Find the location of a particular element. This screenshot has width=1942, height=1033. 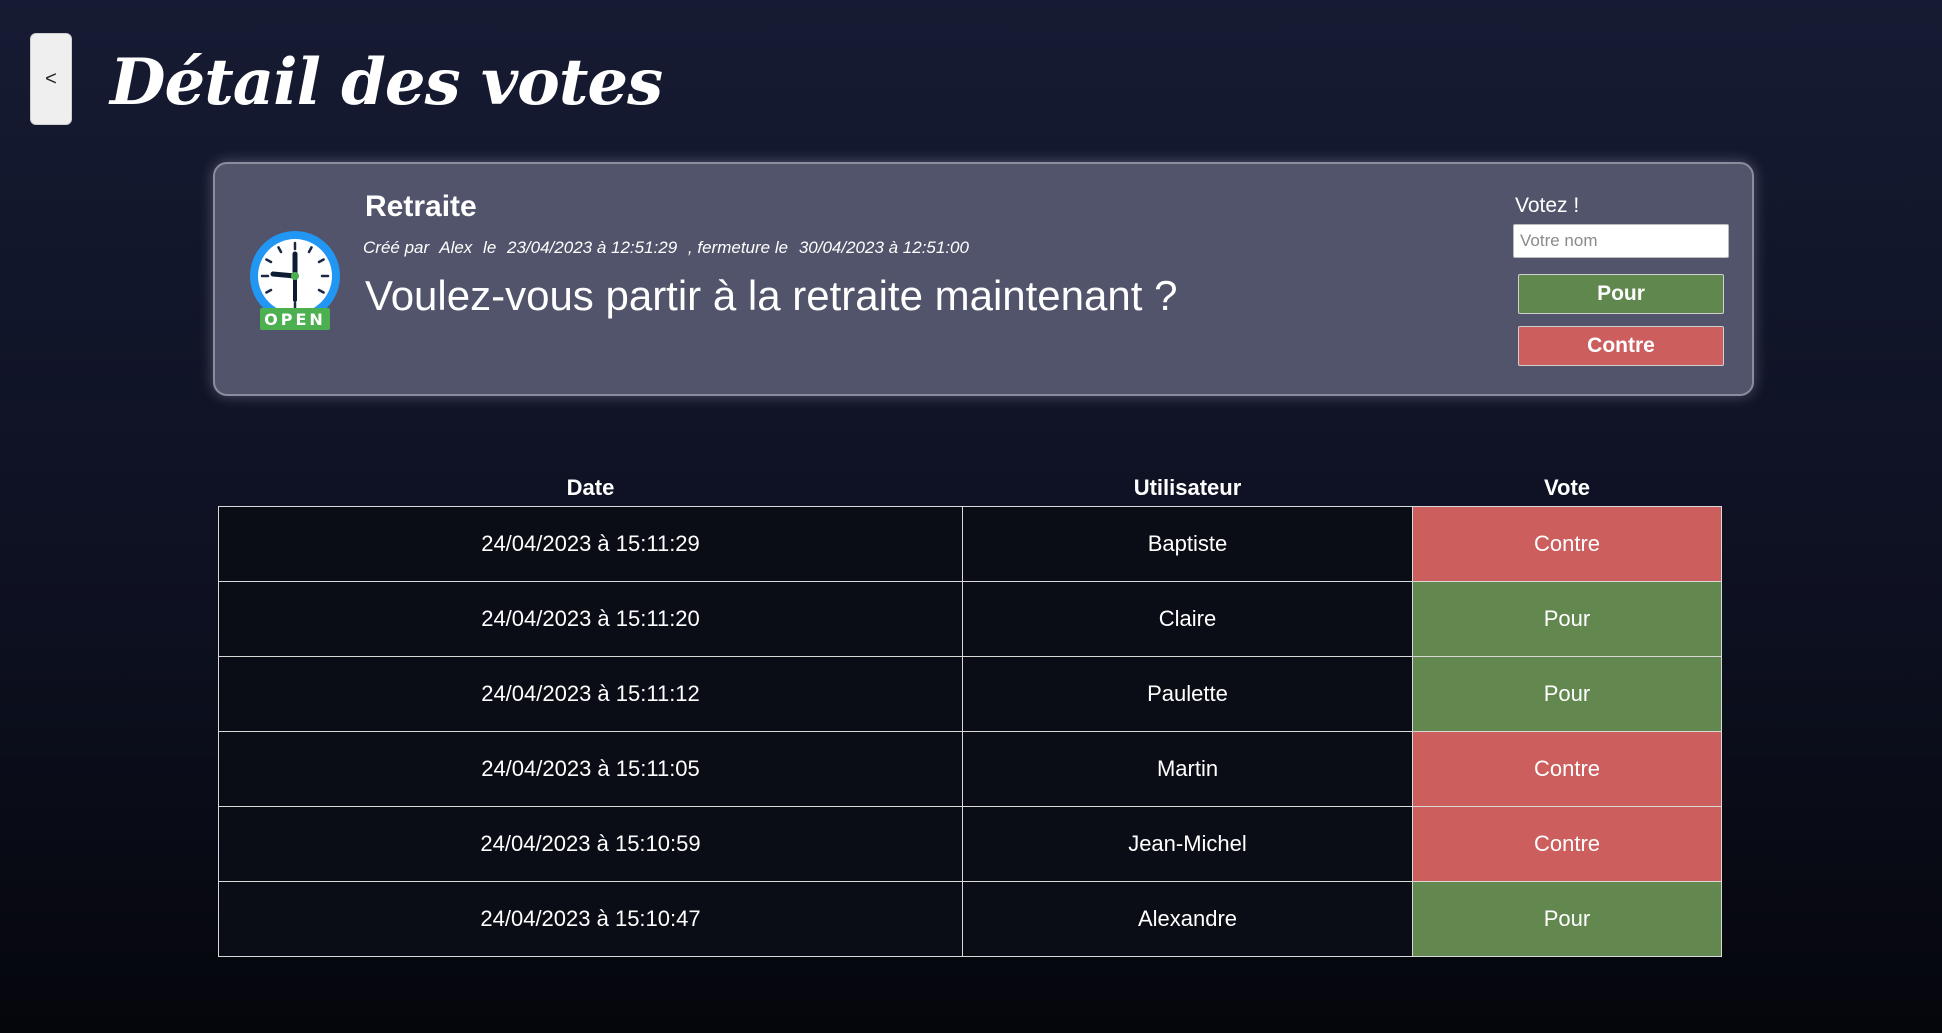

back-button: < is located at coordinates (51, 79).